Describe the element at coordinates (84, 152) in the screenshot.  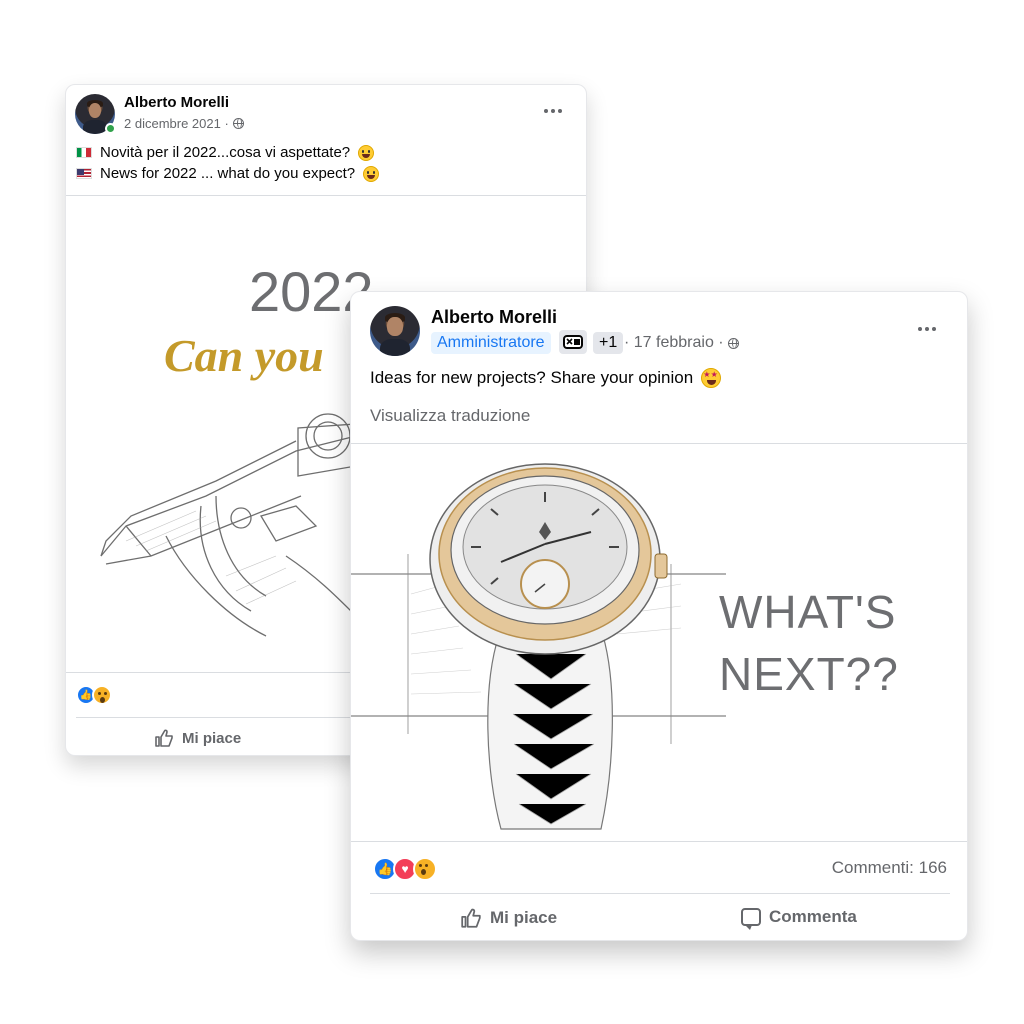
I see `italy-flag-icon` at that location.